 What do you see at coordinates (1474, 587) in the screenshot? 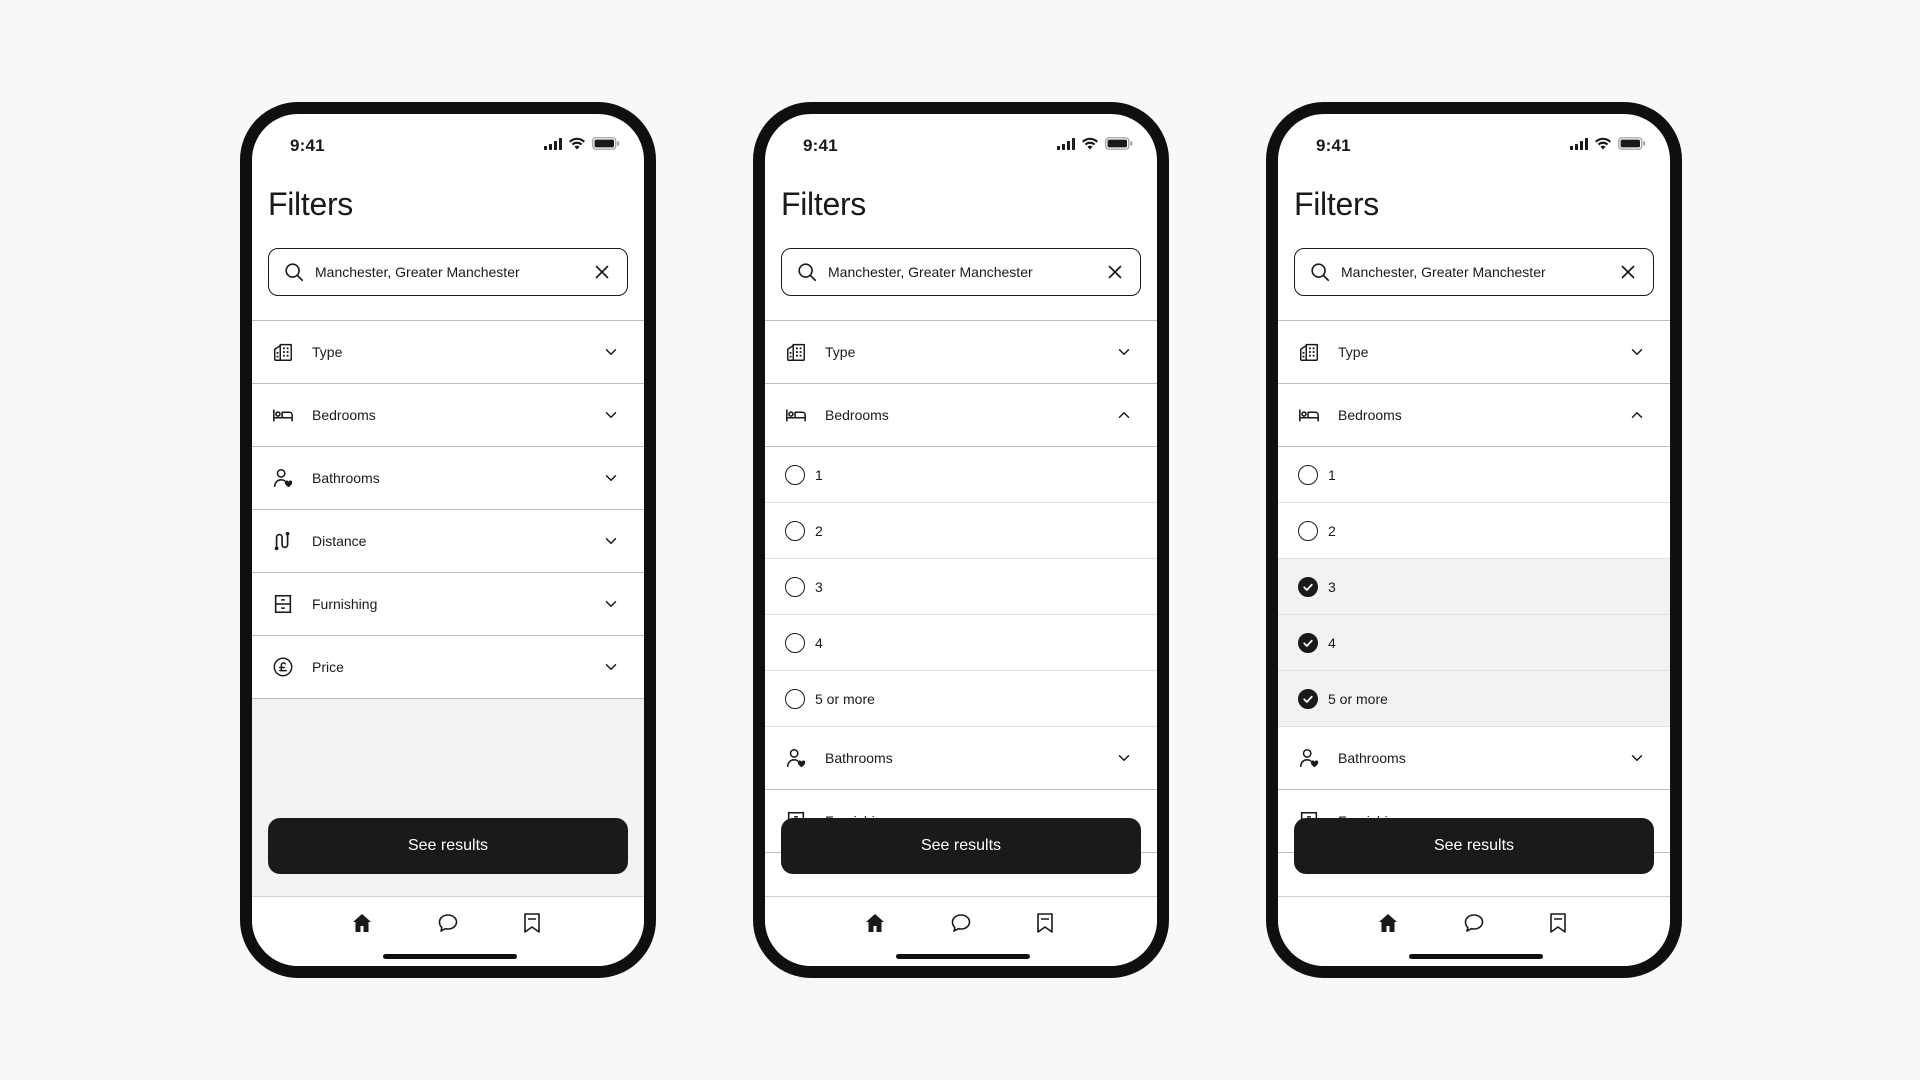
I see `bedroom-option-selected: 3` at bounding box center [1474, 587].